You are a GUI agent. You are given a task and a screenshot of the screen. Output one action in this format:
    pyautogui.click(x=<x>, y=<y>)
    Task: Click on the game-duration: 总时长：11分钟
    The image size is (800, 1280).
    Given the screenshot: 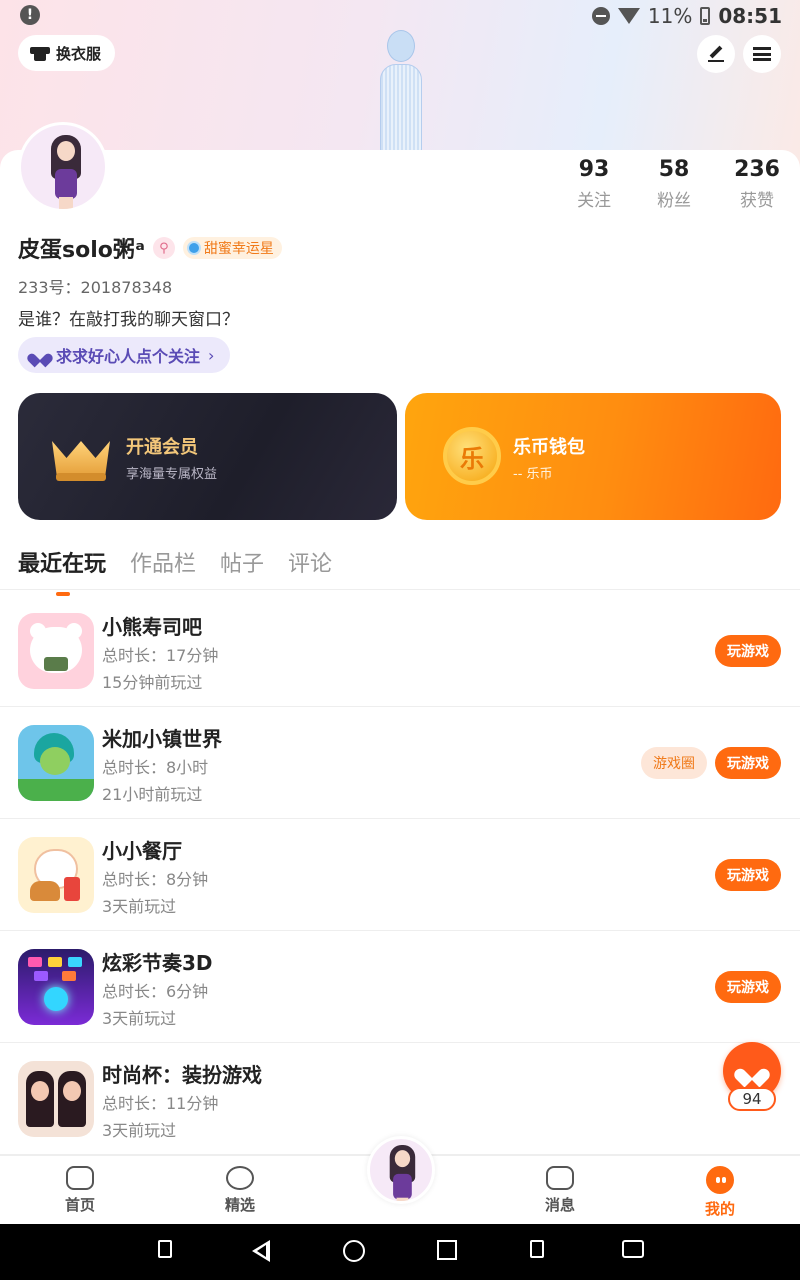 What is the action you would take?
    pyautogui.click(x=160, y=1103)
    